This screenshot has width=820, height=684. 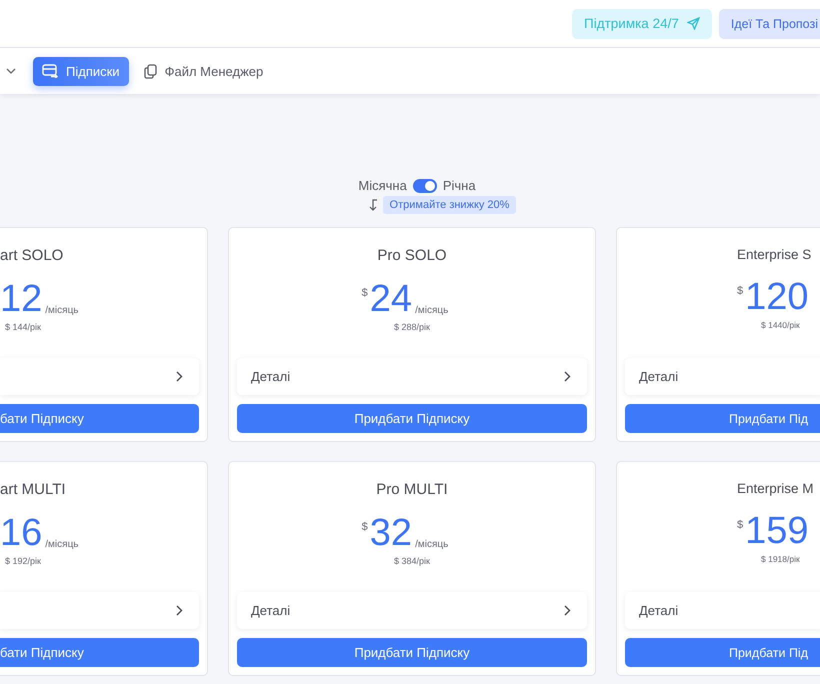 I want to click on plan-price: 120, so click(x=777, y=297).